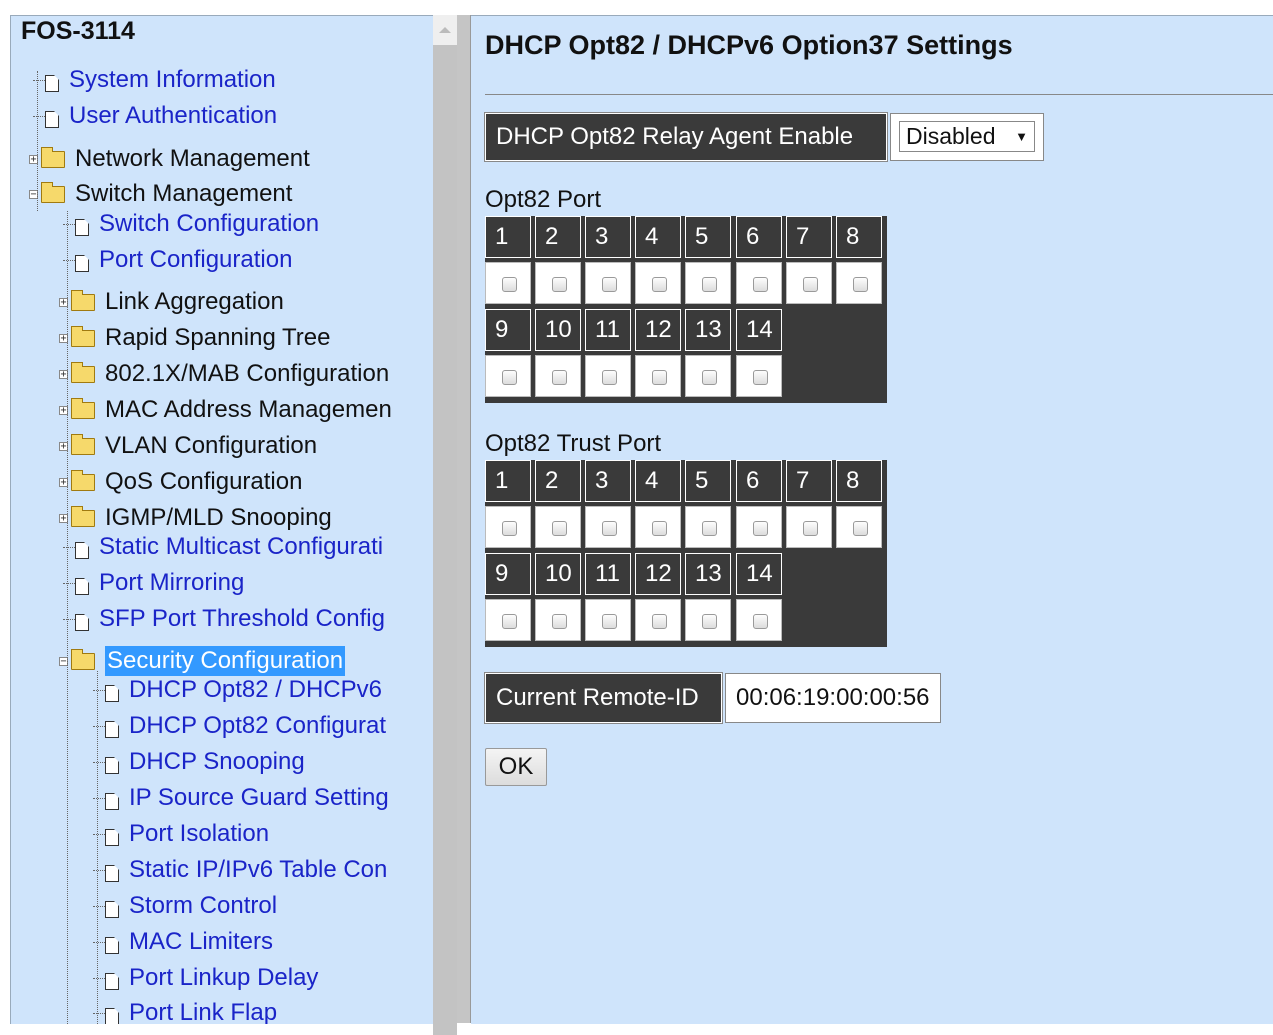  I want to click on tree-item-vlan-configuration: + VLAN Configuration, so click(188, 446).